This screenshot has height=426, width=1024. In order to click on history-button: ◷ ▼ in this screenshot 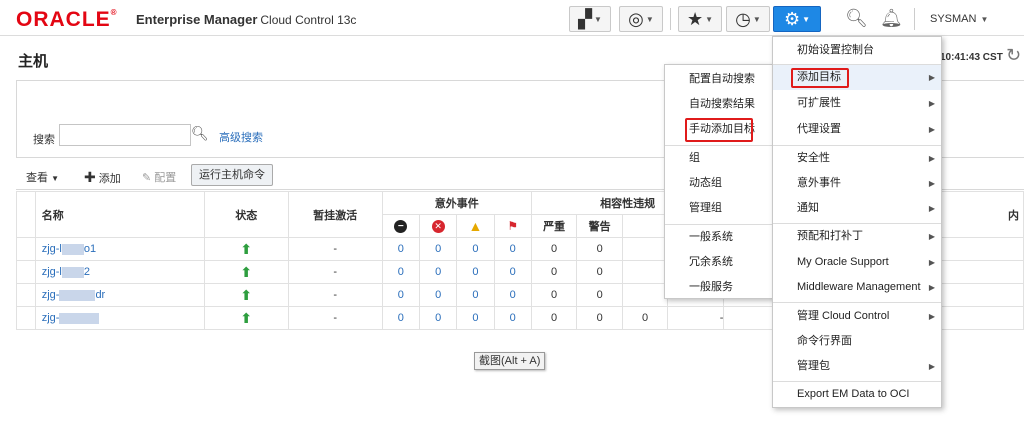, I will do `click(748, 19)`.